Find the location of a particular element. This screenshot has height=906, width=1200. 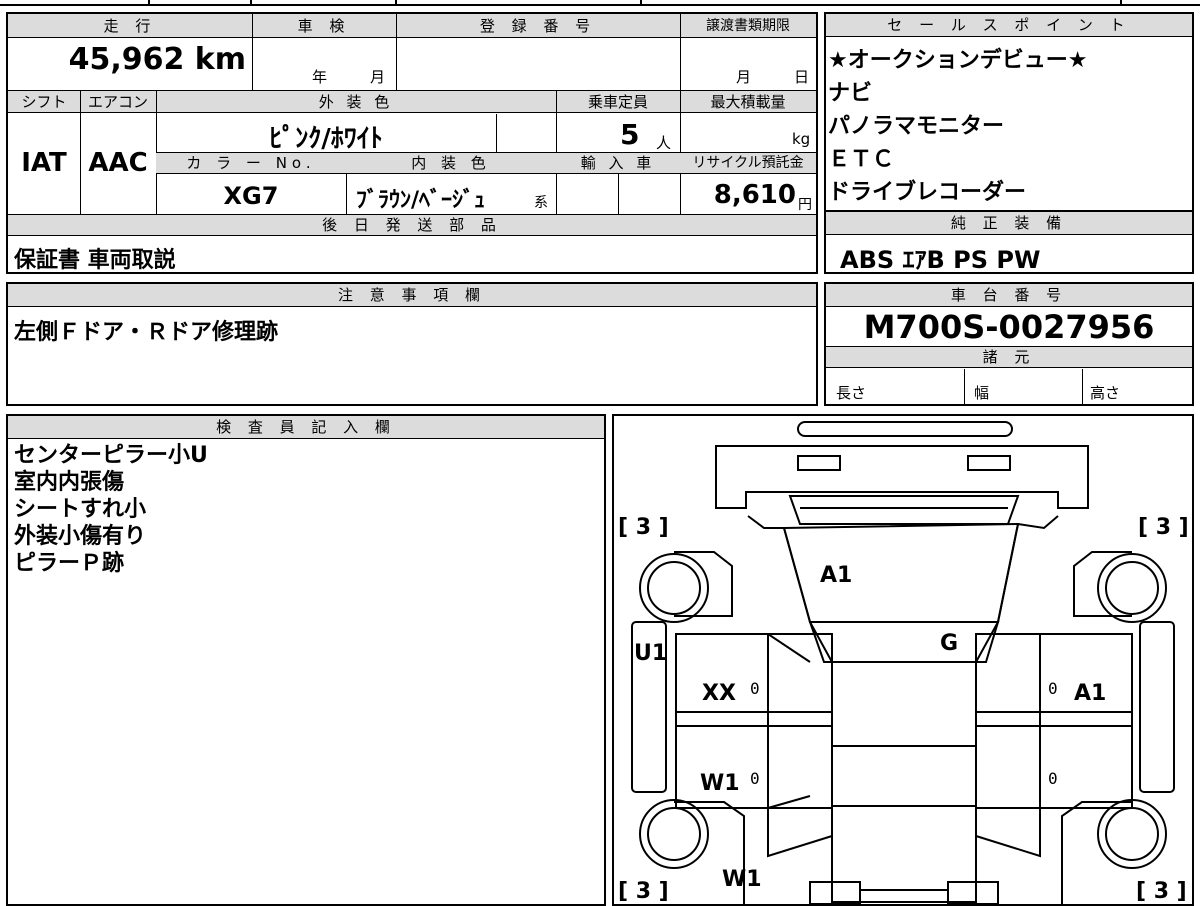

sales-point-label: セ ー ル ス ポ イ ン ト is located at coordinates (1009, 25).